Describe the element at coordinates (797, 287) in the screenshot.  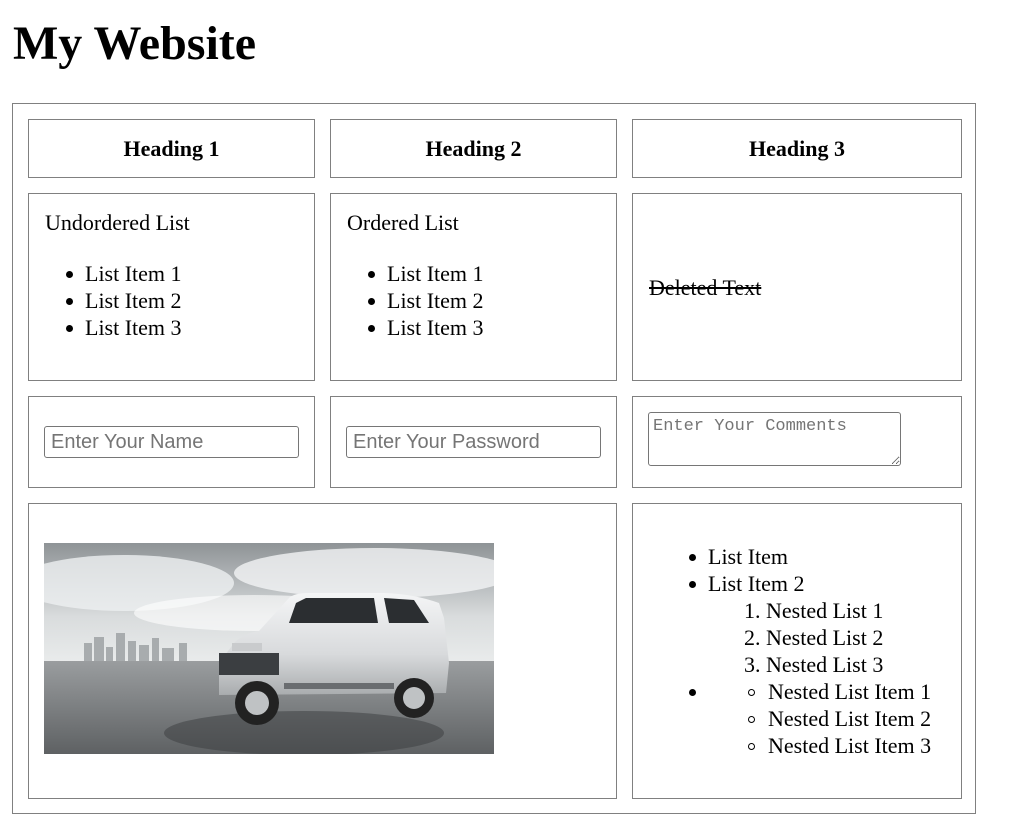
I see `deleted-text-cell: Deleted Text` at that location.